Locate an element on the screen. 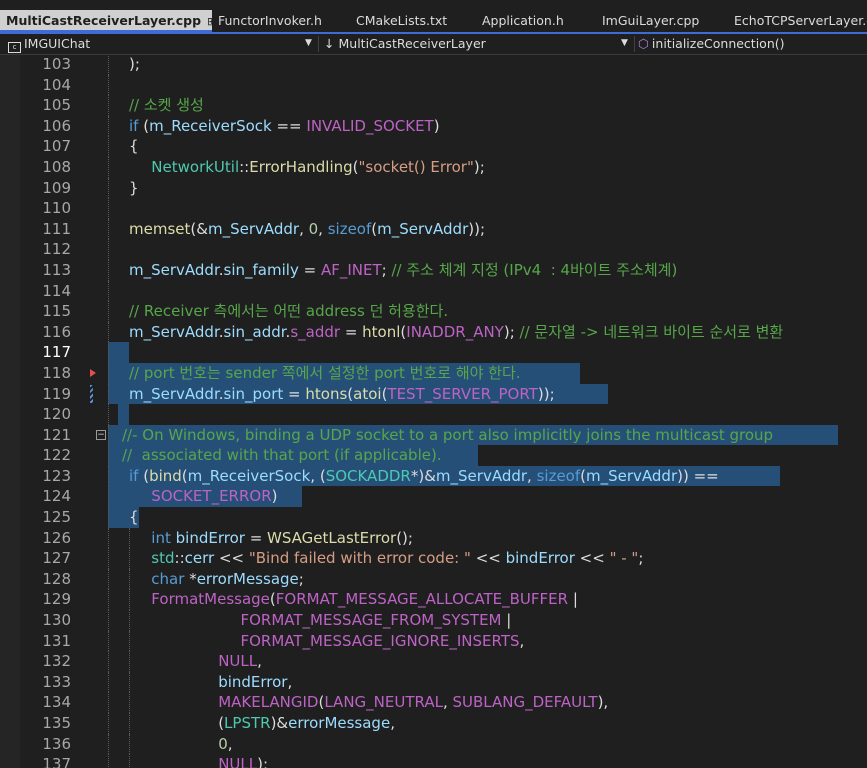 The width and height of the screenshot is (867, 768). code-line: 104 is located at coordinates (433, 85).